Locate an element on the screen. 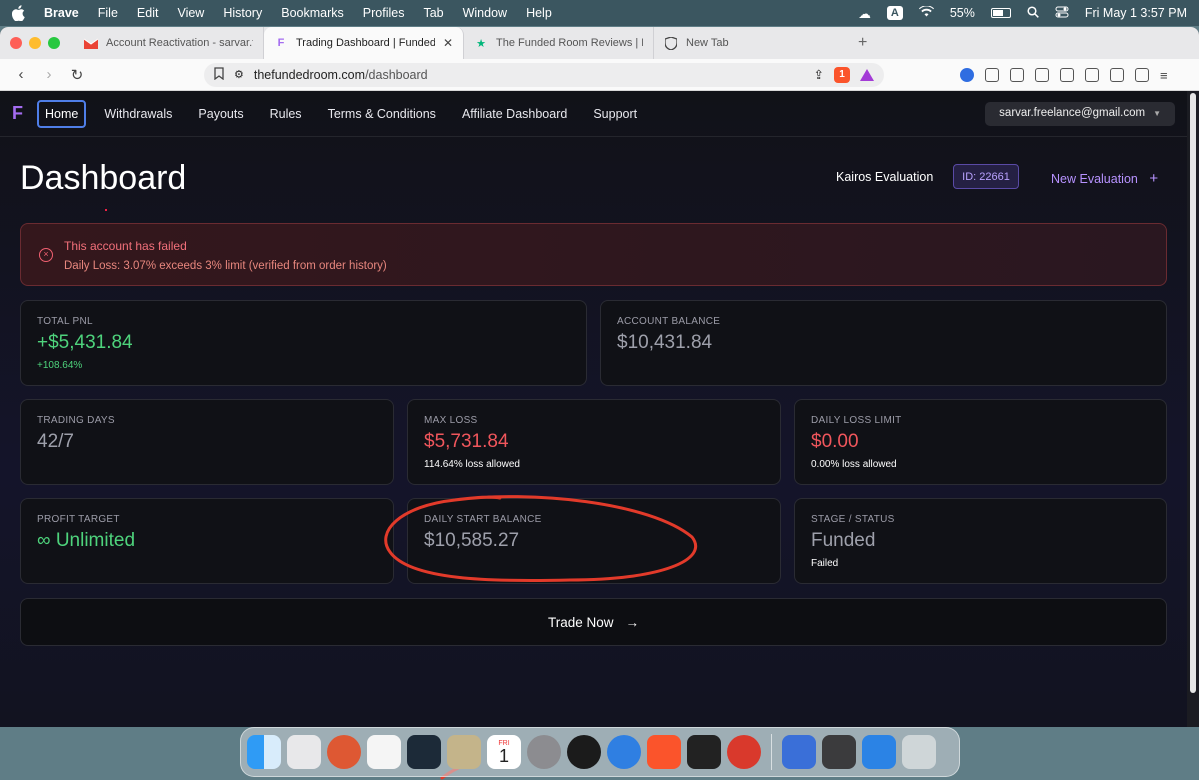 Image resolution: width=1199 pixels, height=780 pixels. menu-profiles: Profiles is located at coordinates (384, 13).